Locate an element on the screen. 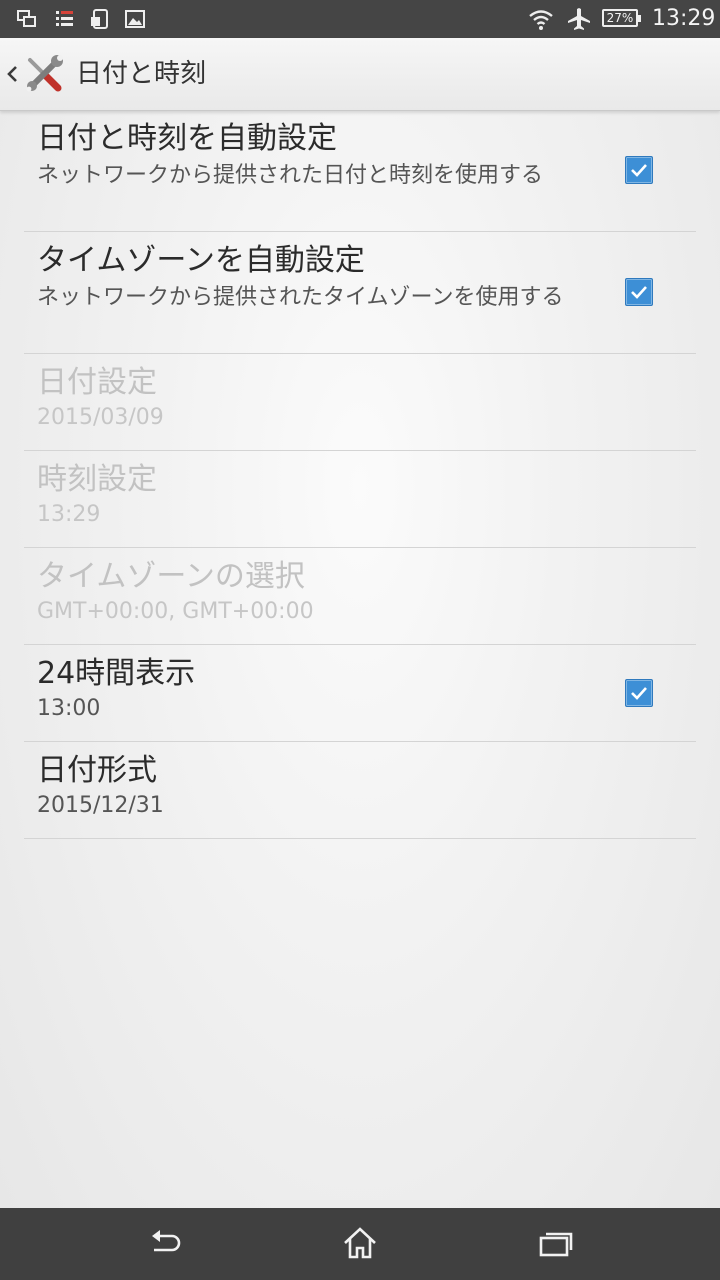 The image size is (720, 1280). status-clock: 13:29 is located at coordinates (684, 18).